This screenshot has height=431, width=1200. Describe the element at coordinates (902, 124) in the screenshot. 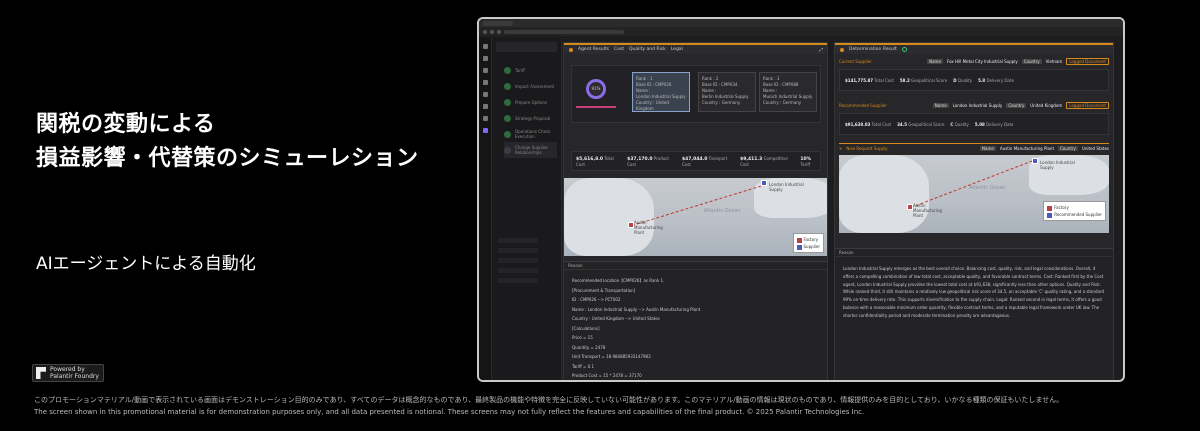

I see `kpi-value: 34.5` at that location.